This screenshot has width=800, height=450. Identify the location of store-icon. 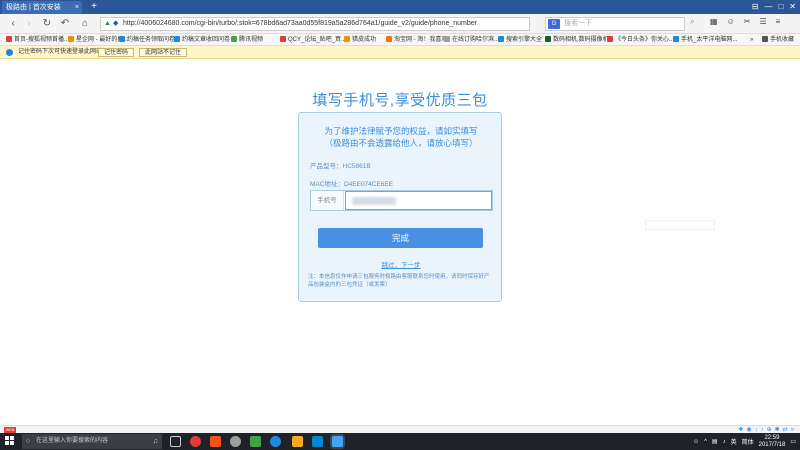
(255, 441).